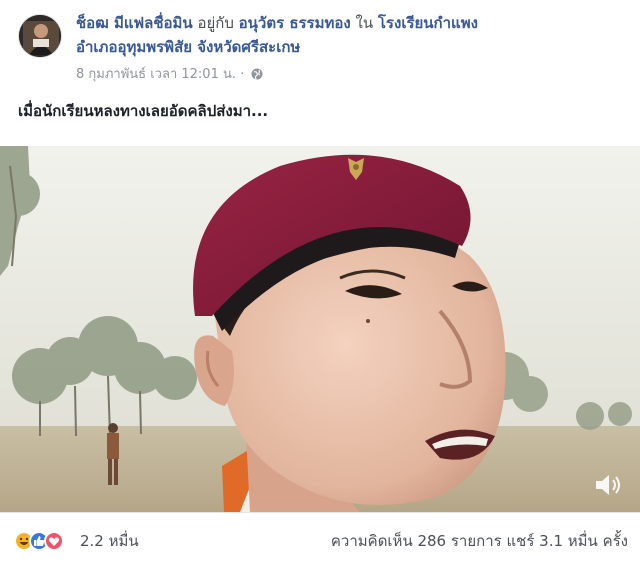 This screenshot has width=640, height=572. Describe the element at coordinates (134, 23) in the screenshot. I see `author-name-link: ช็อฒ มีแฟลชื่อมิน` at that location.